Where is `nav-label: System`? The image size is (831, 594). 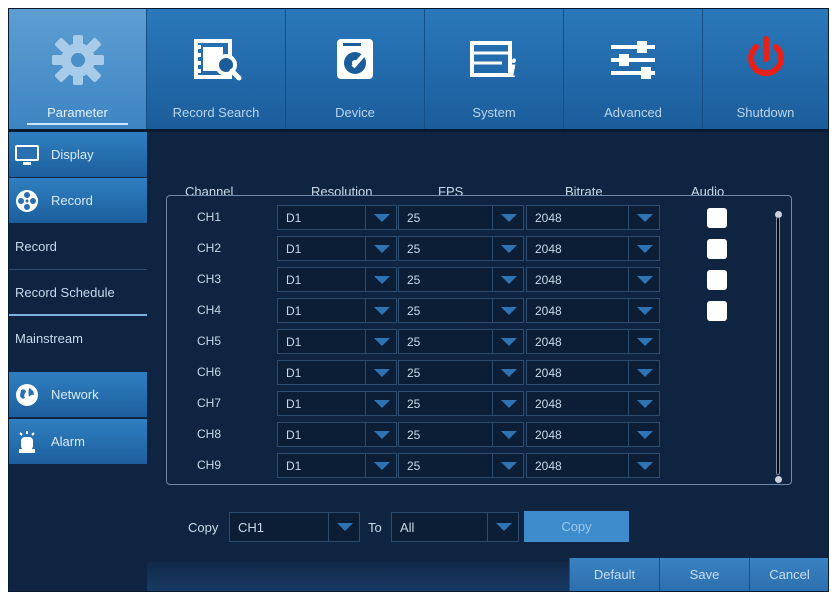
nav-label: System is located at coordinates (494, 112).